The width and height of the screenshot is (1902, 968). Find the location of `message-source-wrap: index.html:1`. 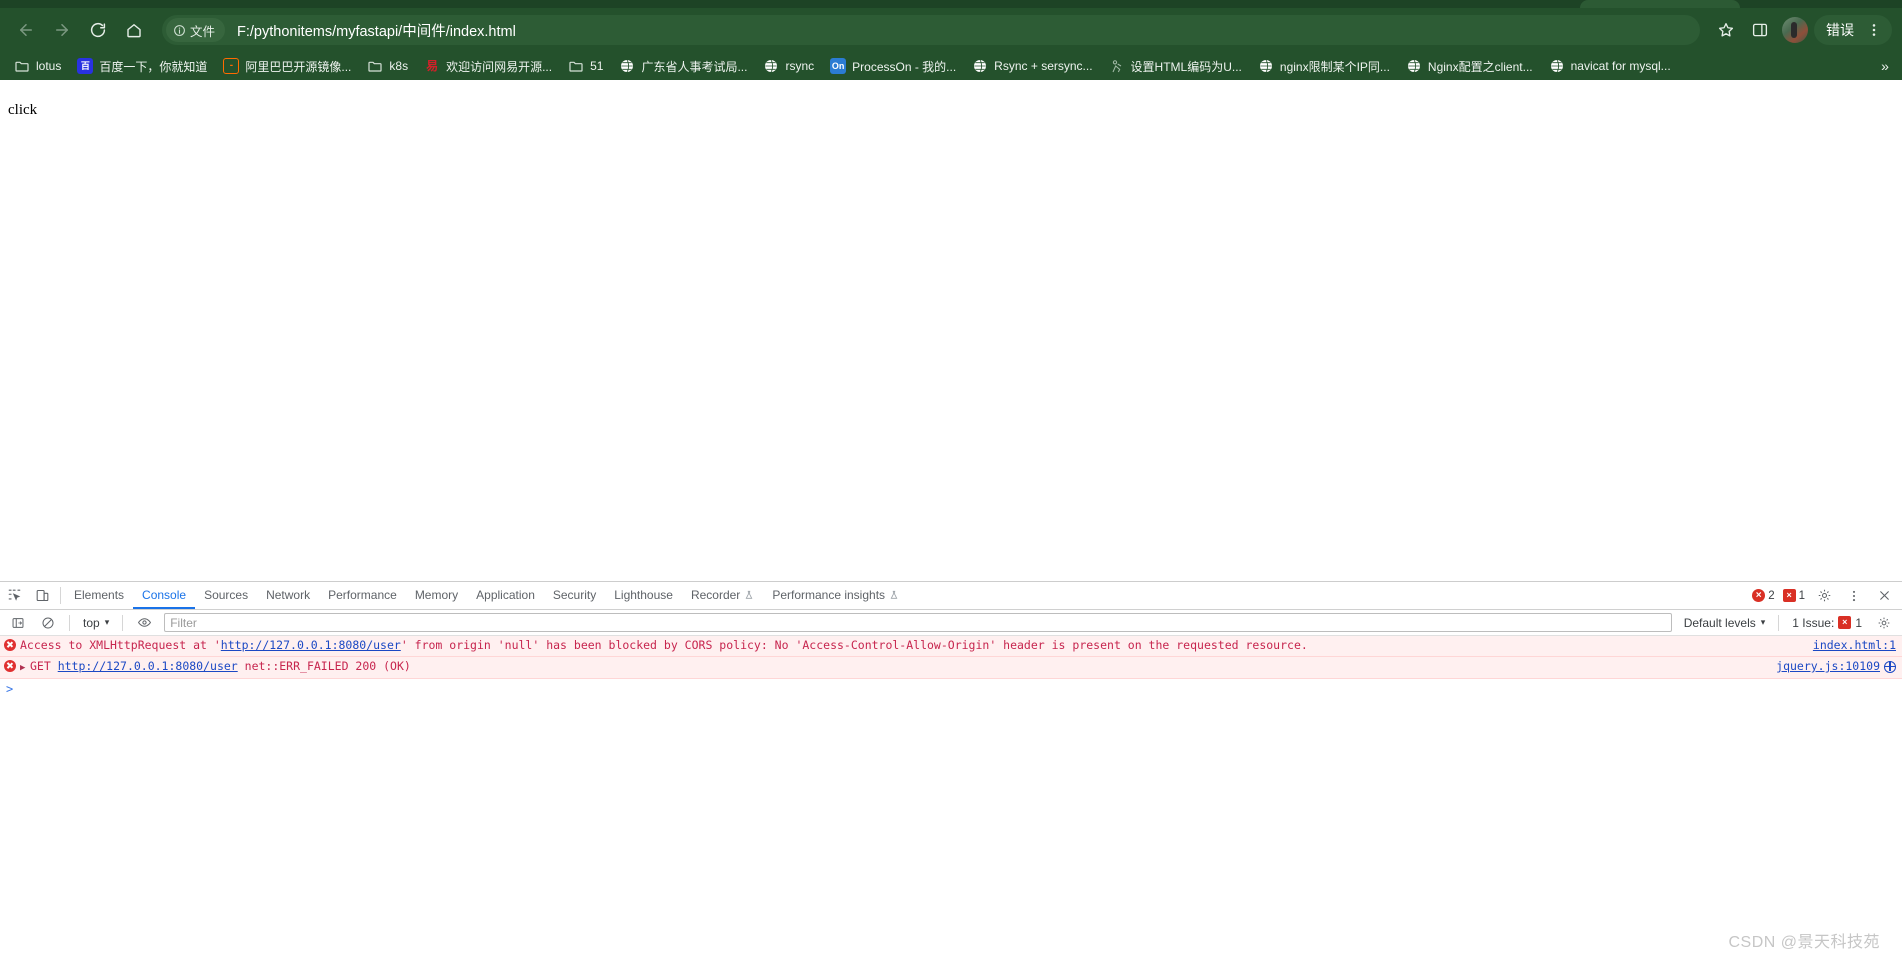

message-source-wrap: index.html:1 is located at coordinates (1852, 645).